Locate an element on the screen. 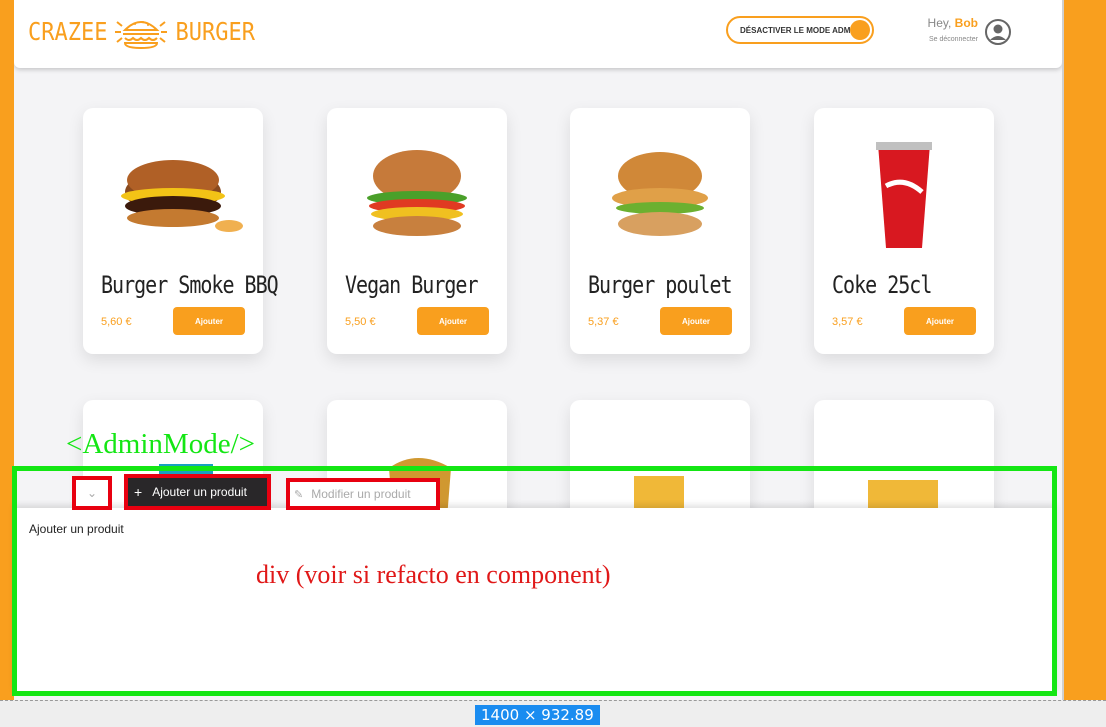 The height and width of the screenshot is (727, 1106). product-card: Coke 25cl 3,57 € Ajouter is located at coordinates (904, 231).